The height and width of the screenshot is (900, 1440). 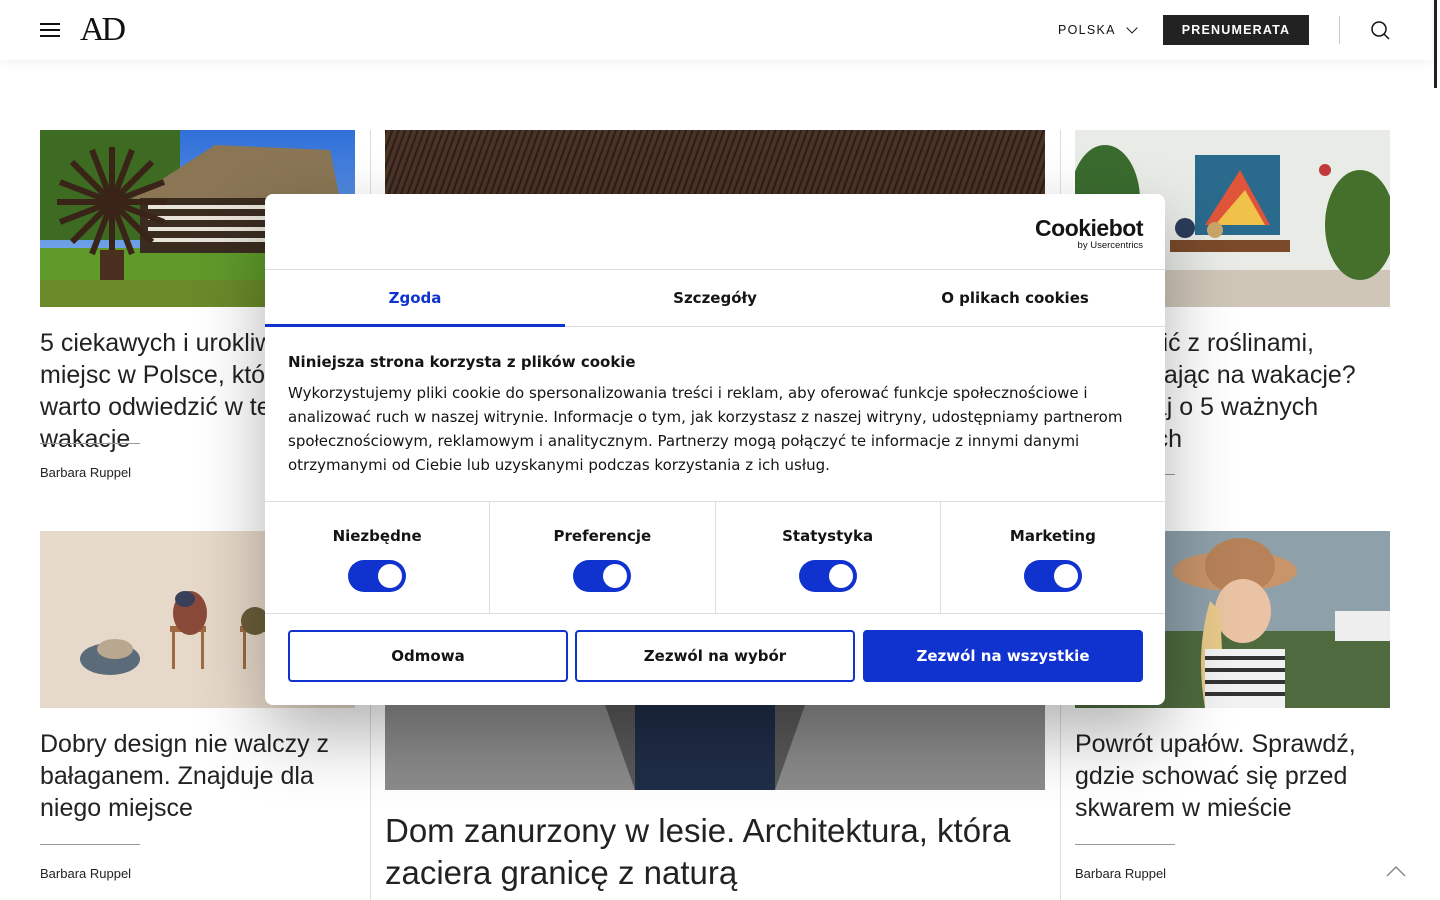 I want to click on cookiebot-logo-sub: by Usercentrics, so click(x=1110, y=245).